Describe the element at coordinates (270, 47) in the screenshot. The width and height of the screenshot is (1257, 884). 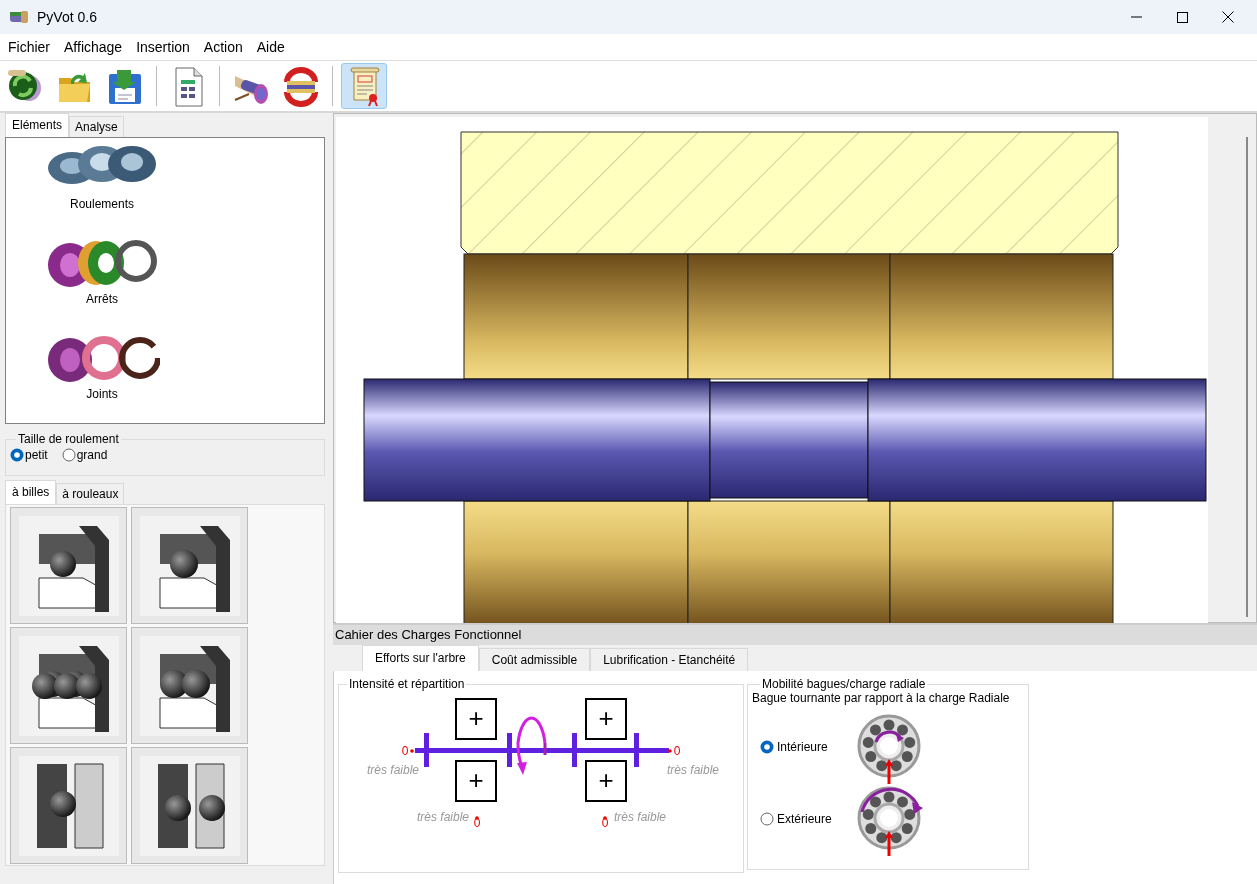
I see `menu-item: Aide` at that location.